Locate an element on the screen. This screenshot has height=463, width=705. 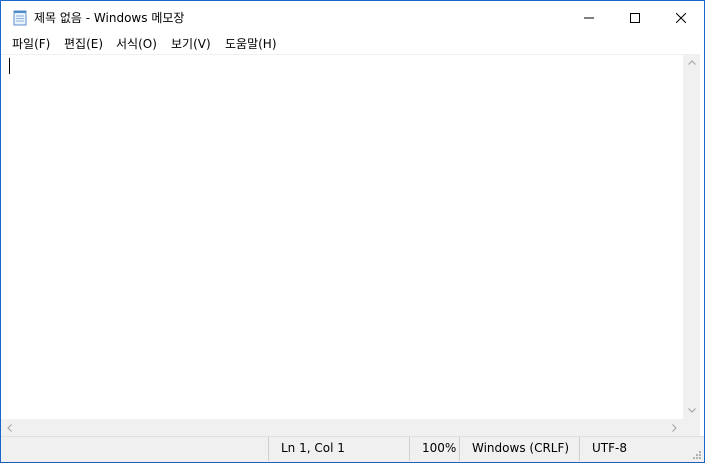
scroll-left-icon is located at coordinates (9, 427).